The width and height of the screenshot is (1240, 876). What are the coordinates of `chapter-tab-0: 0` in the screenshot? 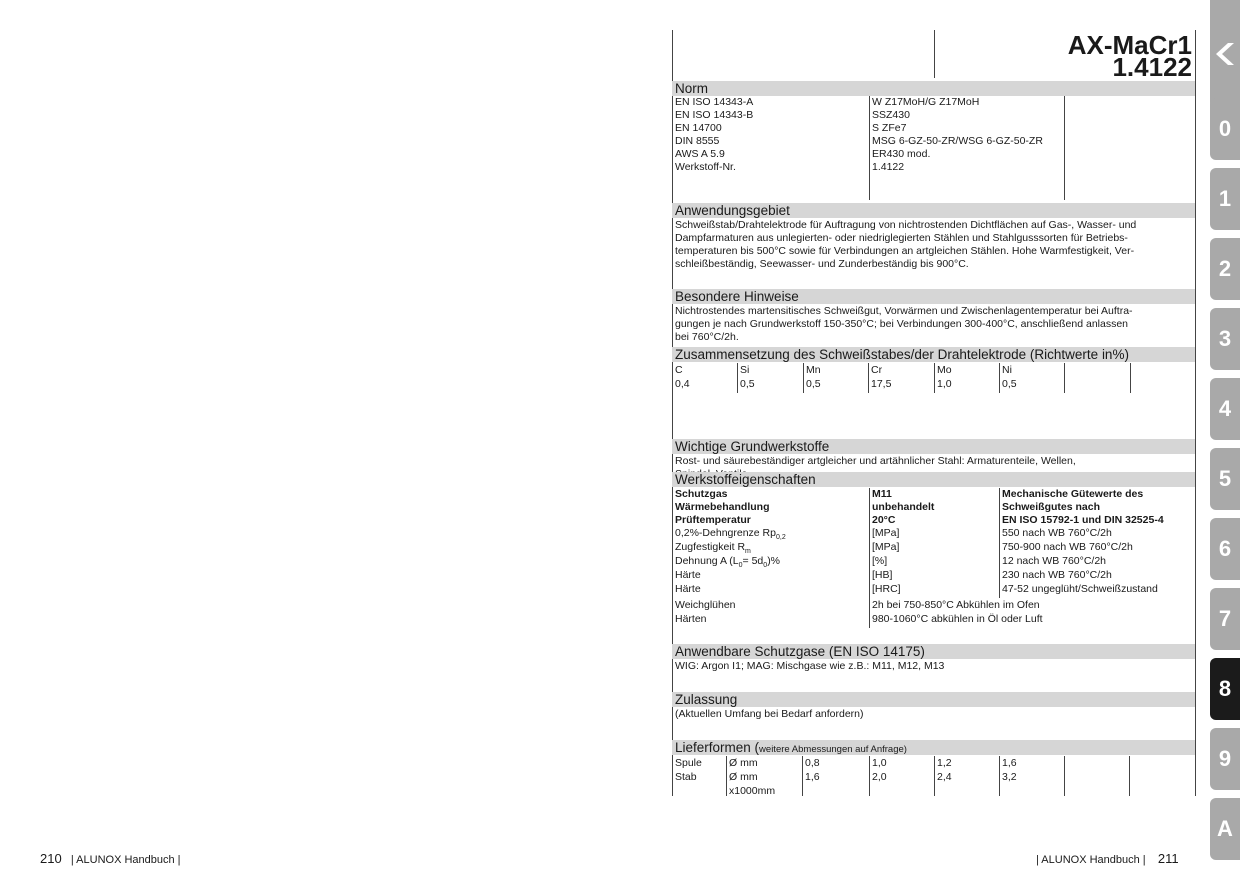 It's located at (1225, 129).